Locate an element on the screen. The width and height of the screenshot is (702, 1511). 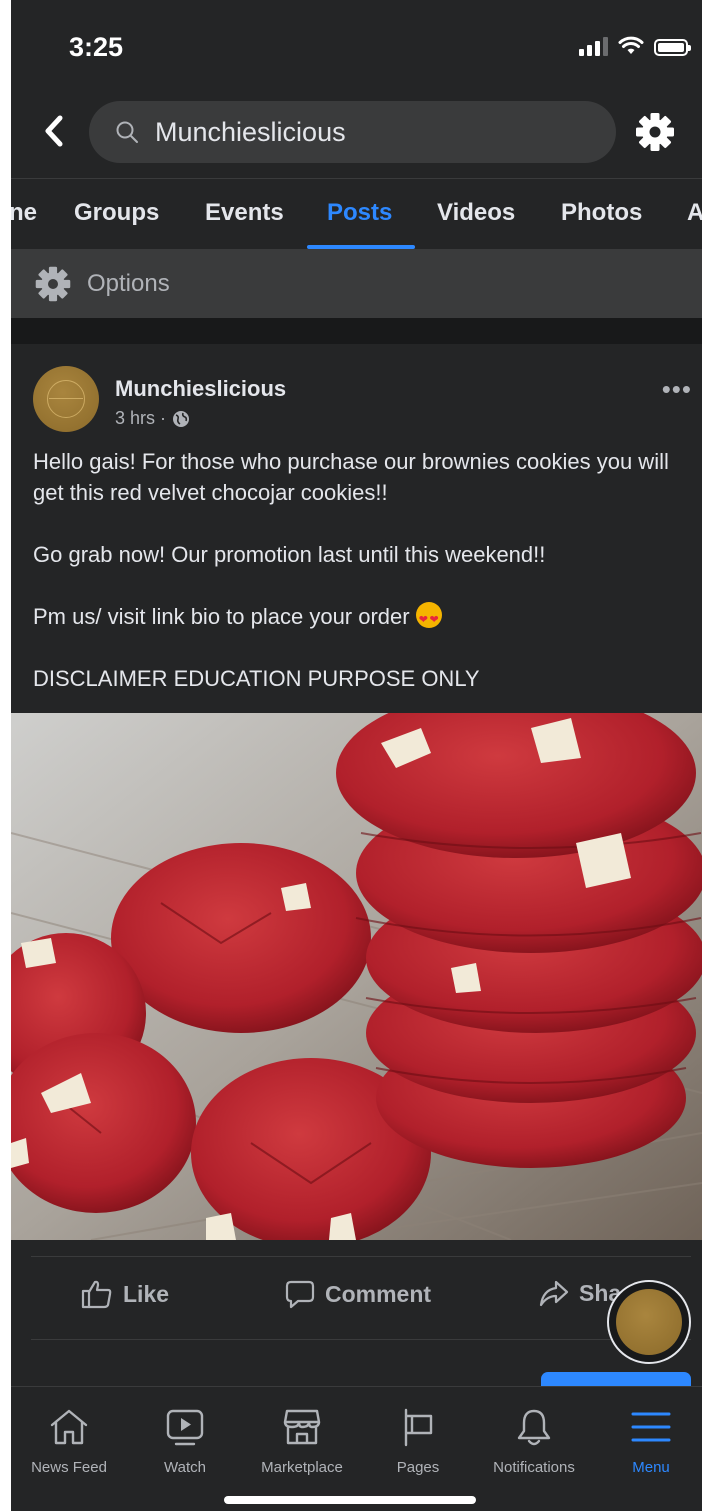
options-button: Options is located at coordinates (356, 284).